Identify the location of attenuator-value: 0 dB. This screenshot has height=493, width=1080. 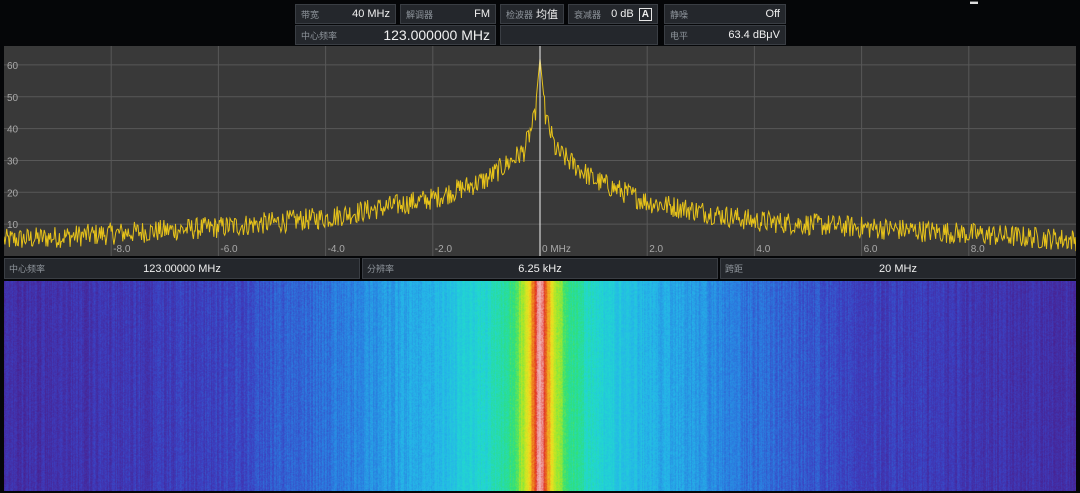
(622, 13).